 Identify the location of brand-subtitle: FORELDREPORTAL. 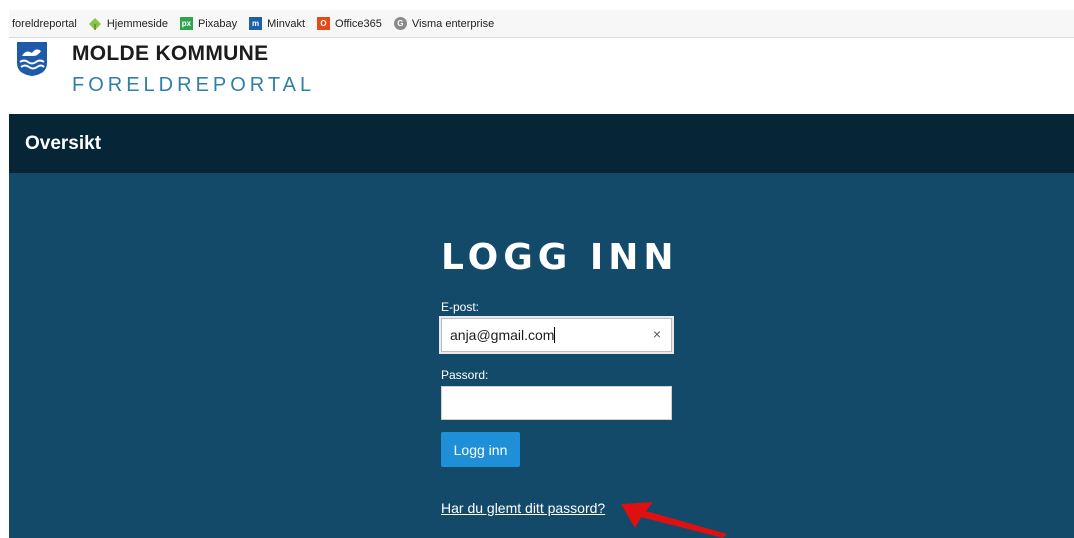
(194, 85).